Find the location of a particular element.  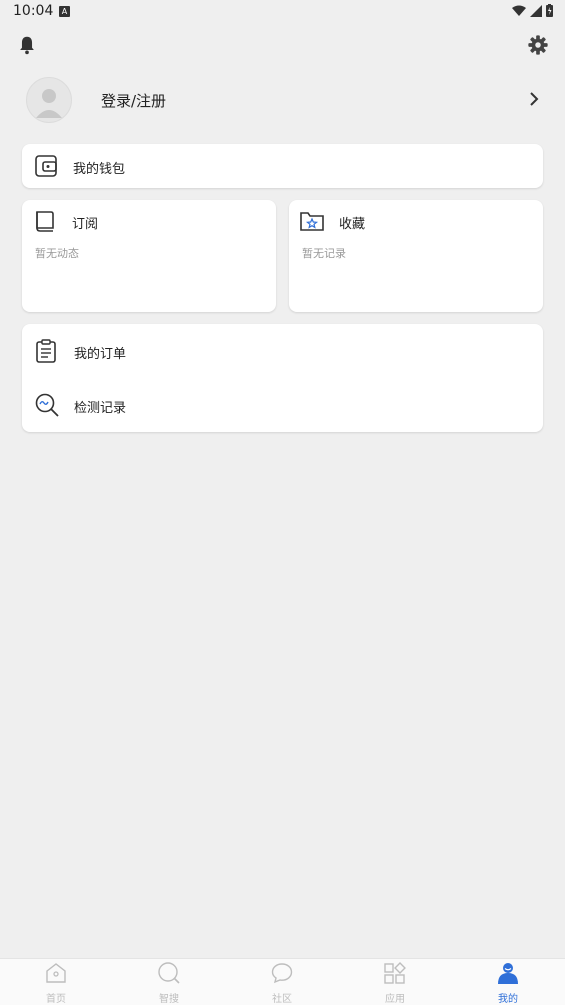

magnifier-wave-icon is located at coordinates (47, 405).